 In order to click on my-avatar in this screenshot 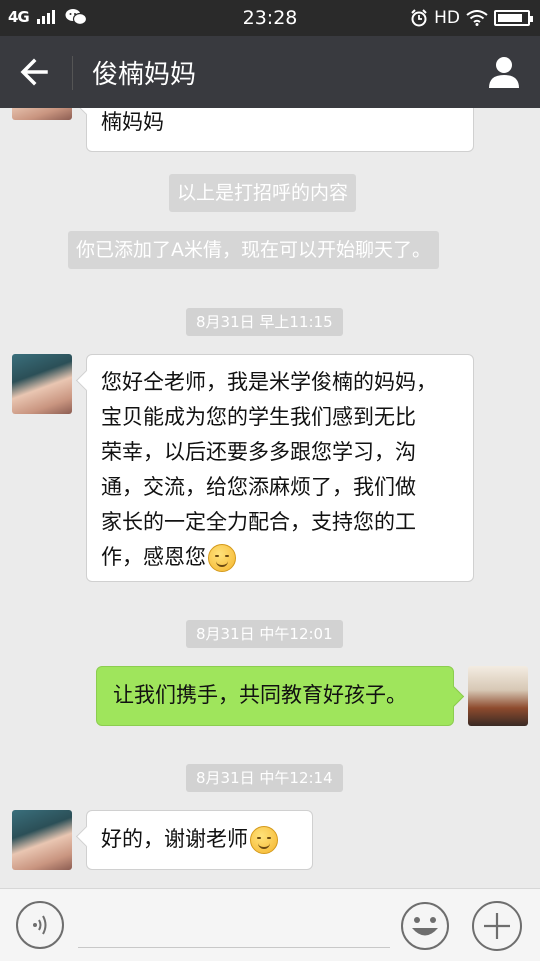, I will do `click(498, 696)`.